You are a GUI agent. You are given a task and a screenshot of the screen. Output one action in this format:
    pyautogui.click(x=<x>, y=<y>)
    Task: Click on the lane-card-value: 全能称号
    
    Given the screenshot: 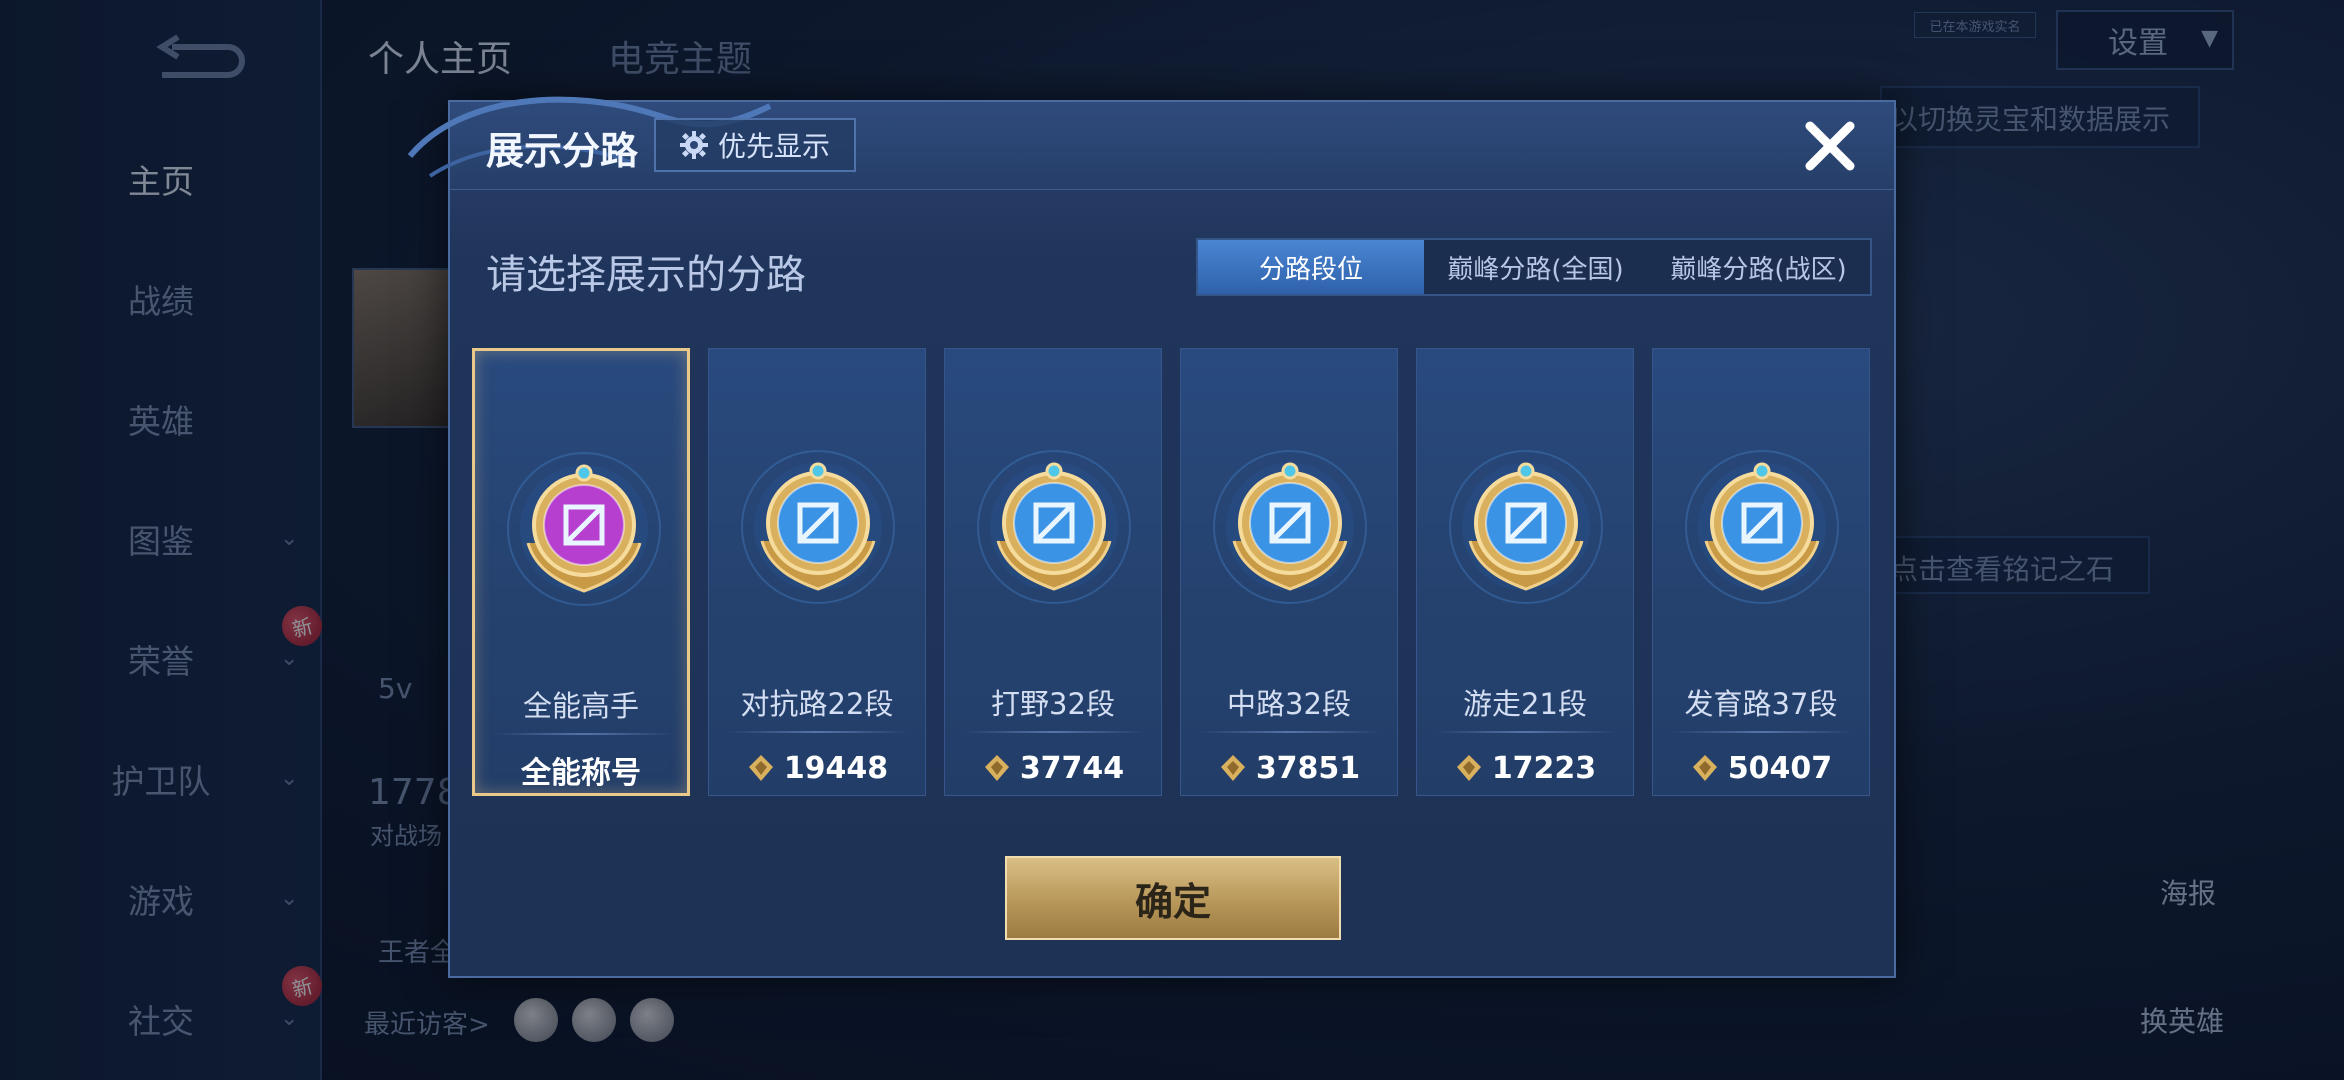 What is the action you would take?
    pyautogui.click(x=581, y=770)
    